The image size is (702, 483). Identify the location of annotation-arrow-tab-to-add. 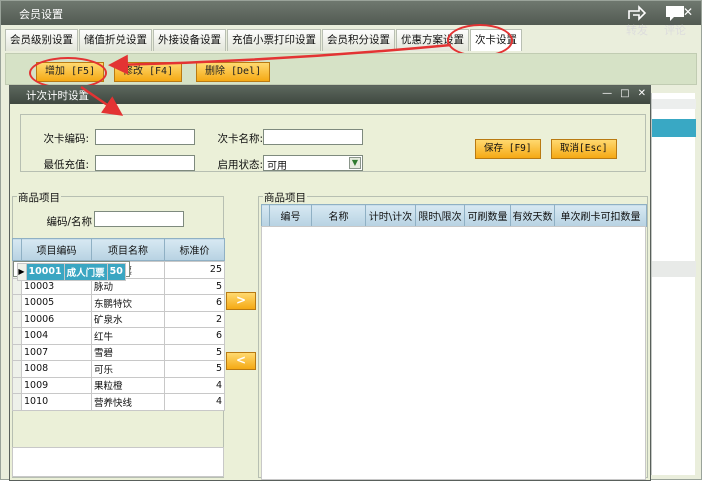
(280, 59).